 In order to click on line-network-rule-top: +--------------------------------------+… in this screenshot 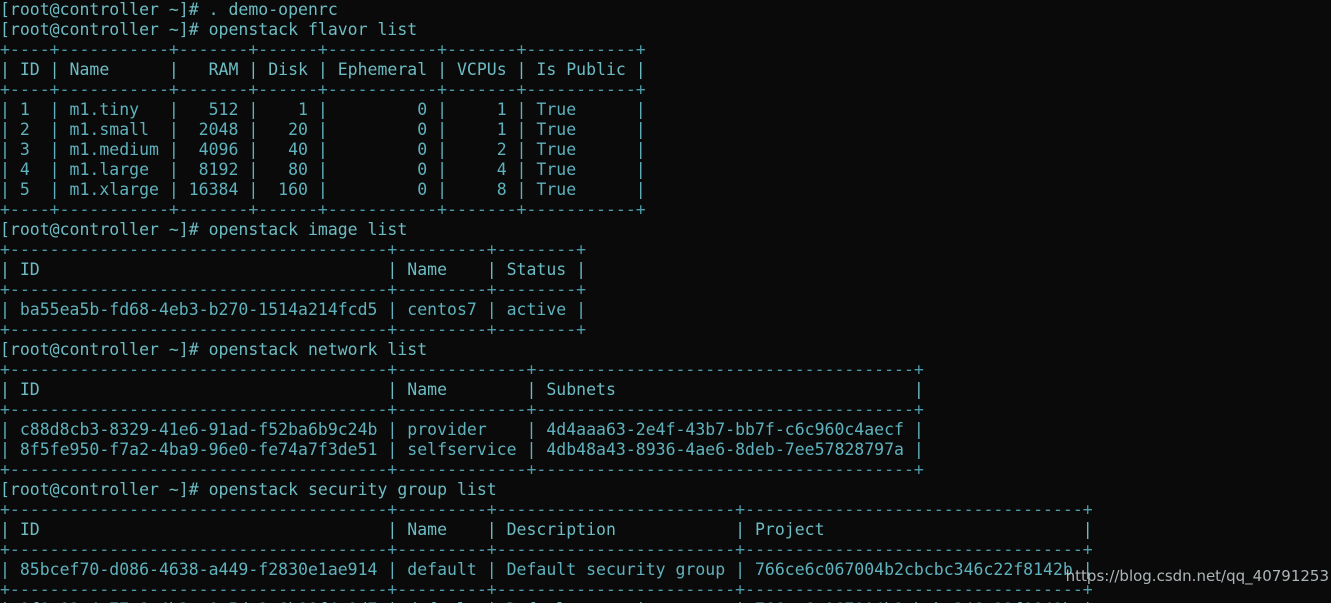, I will do `click(462, 369)`.